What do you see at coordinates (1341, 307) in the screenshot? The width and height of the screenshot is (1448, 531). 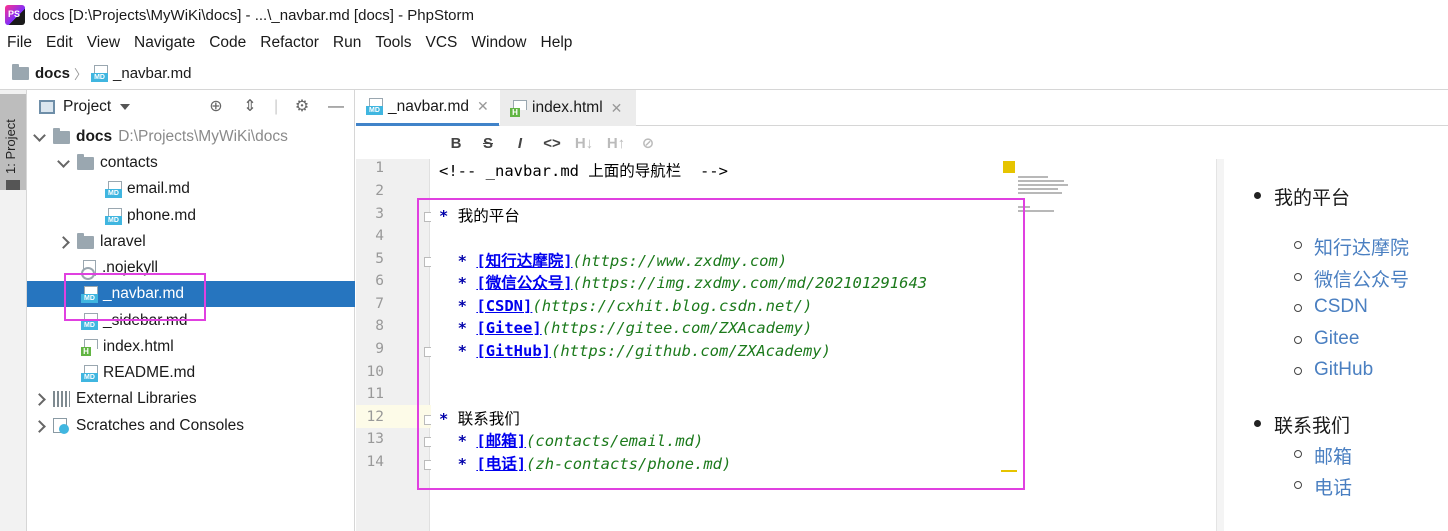 I see `preview-link: CSDN` at bounding box center [1341, 307].